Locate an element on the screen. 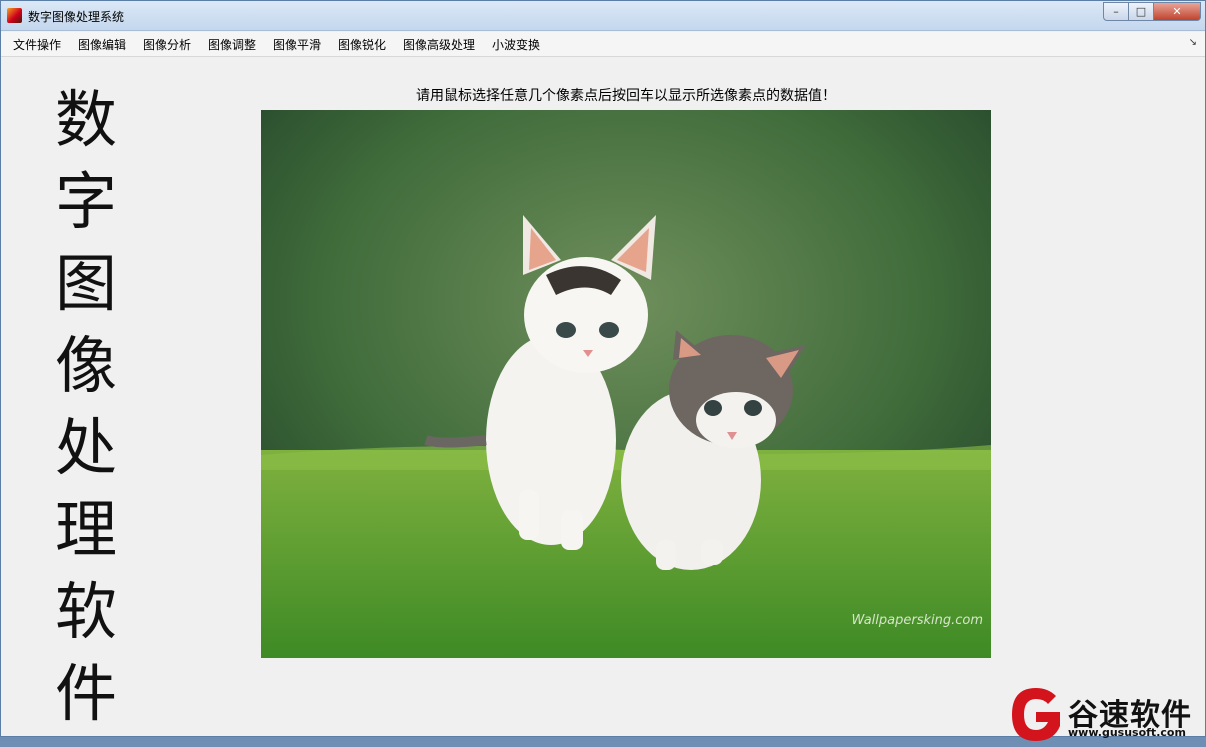  menu-file: 文件操作 is located at coordinates (37, 44).